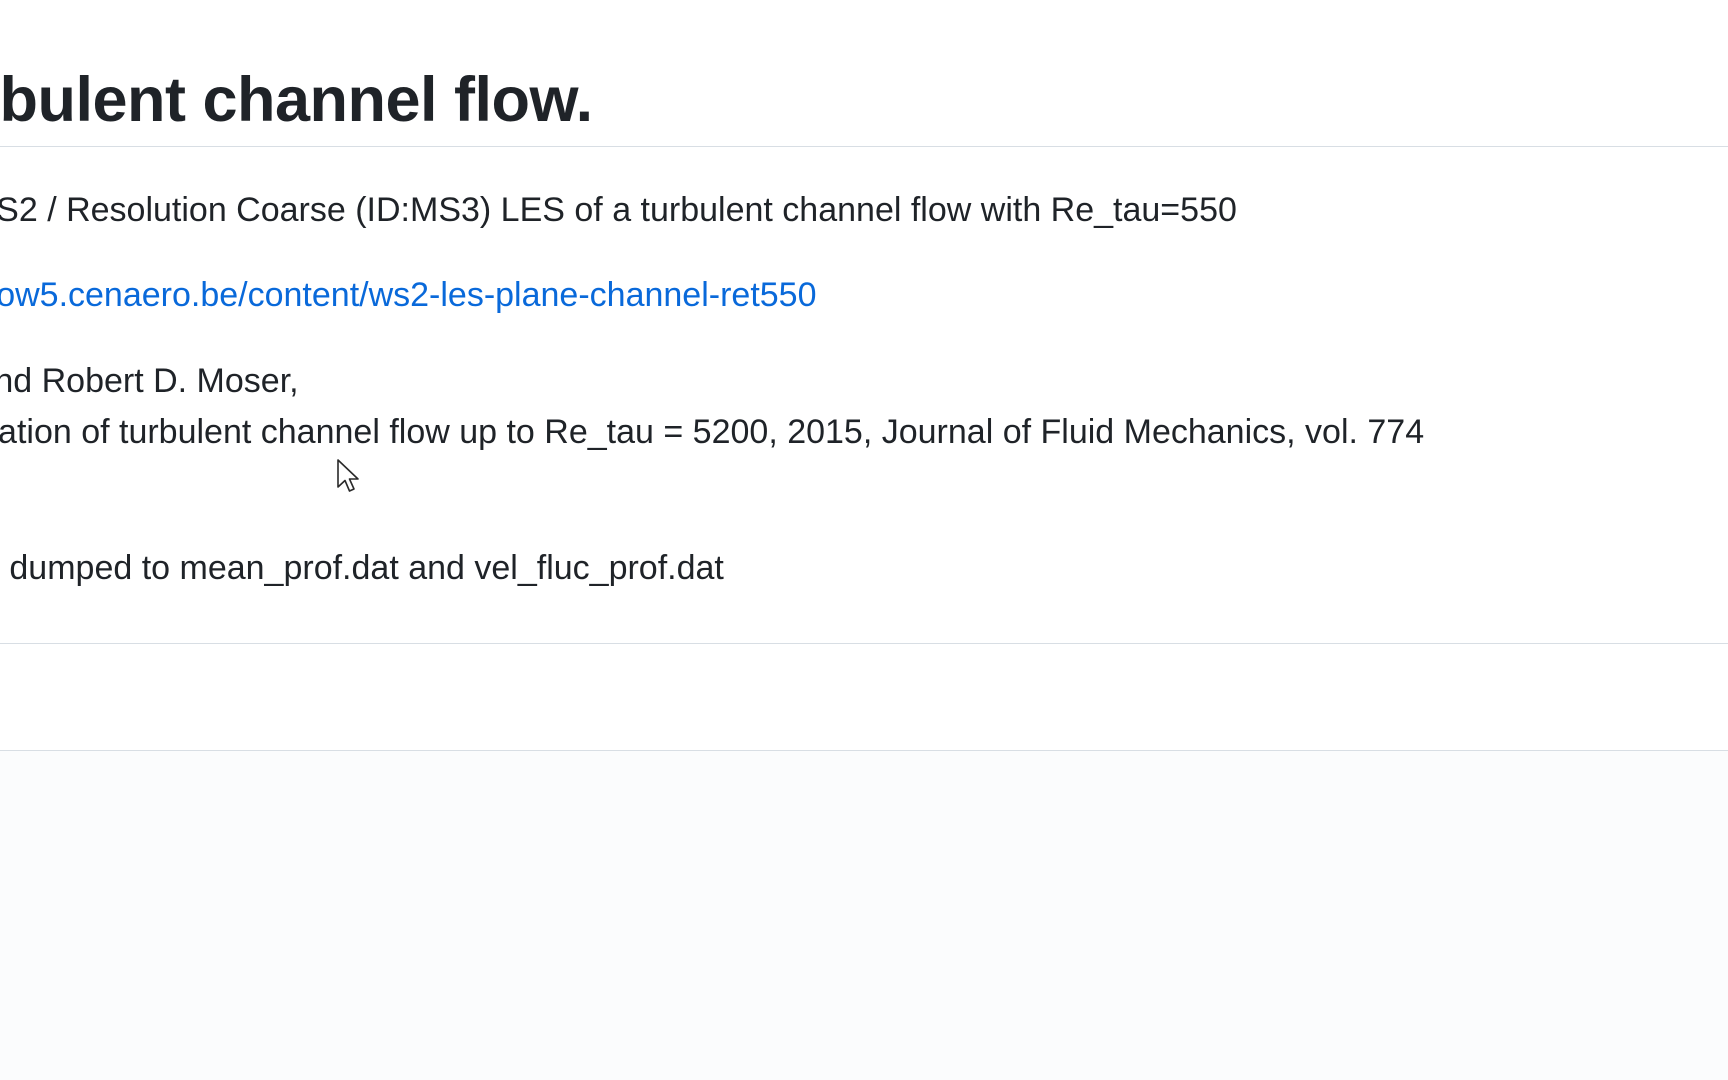  Describe the element at coordinates (864, 643) in the screenshot. I see `divider-below-readme` at that location.